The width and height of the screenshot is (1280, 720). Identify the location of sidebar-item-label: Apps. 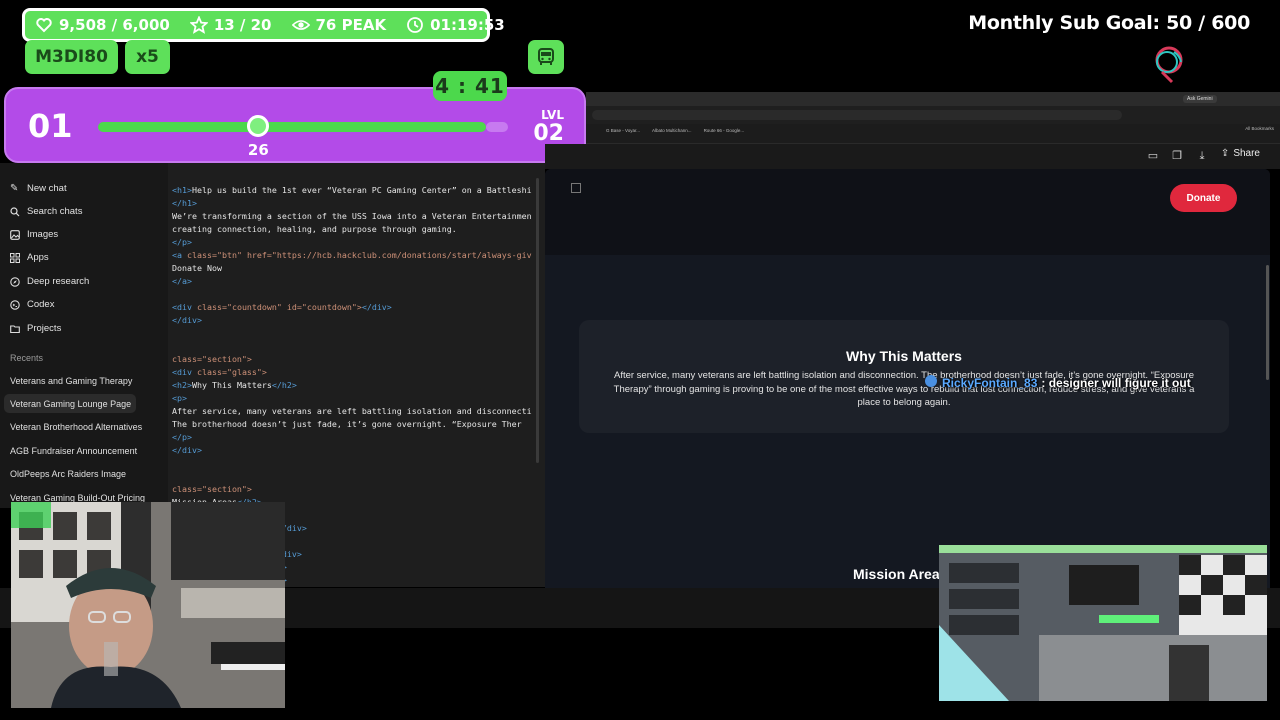
(38, 257).